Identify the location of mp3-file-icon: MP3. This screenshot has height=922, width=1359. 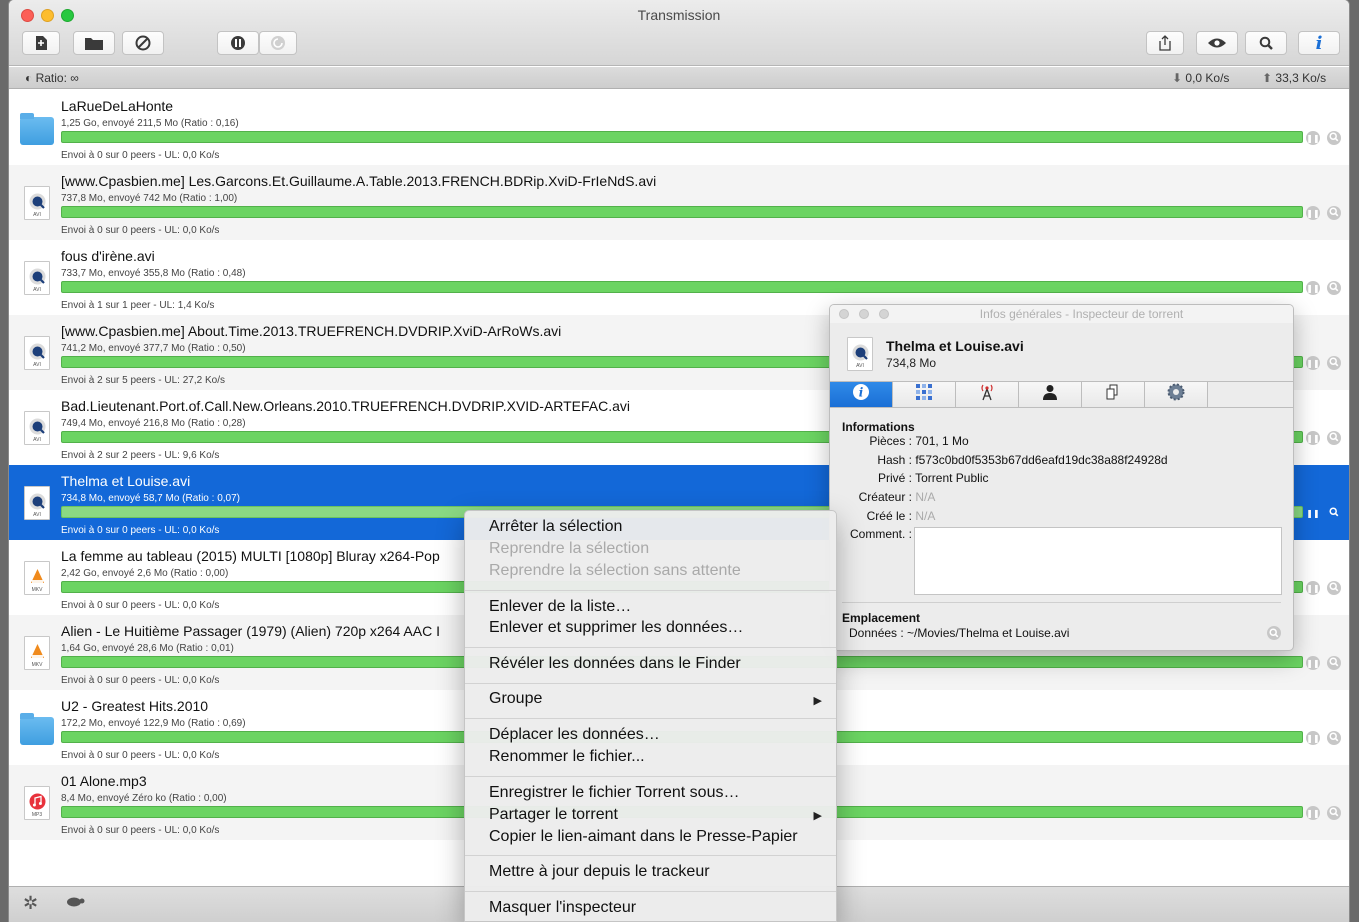
(37, 803).